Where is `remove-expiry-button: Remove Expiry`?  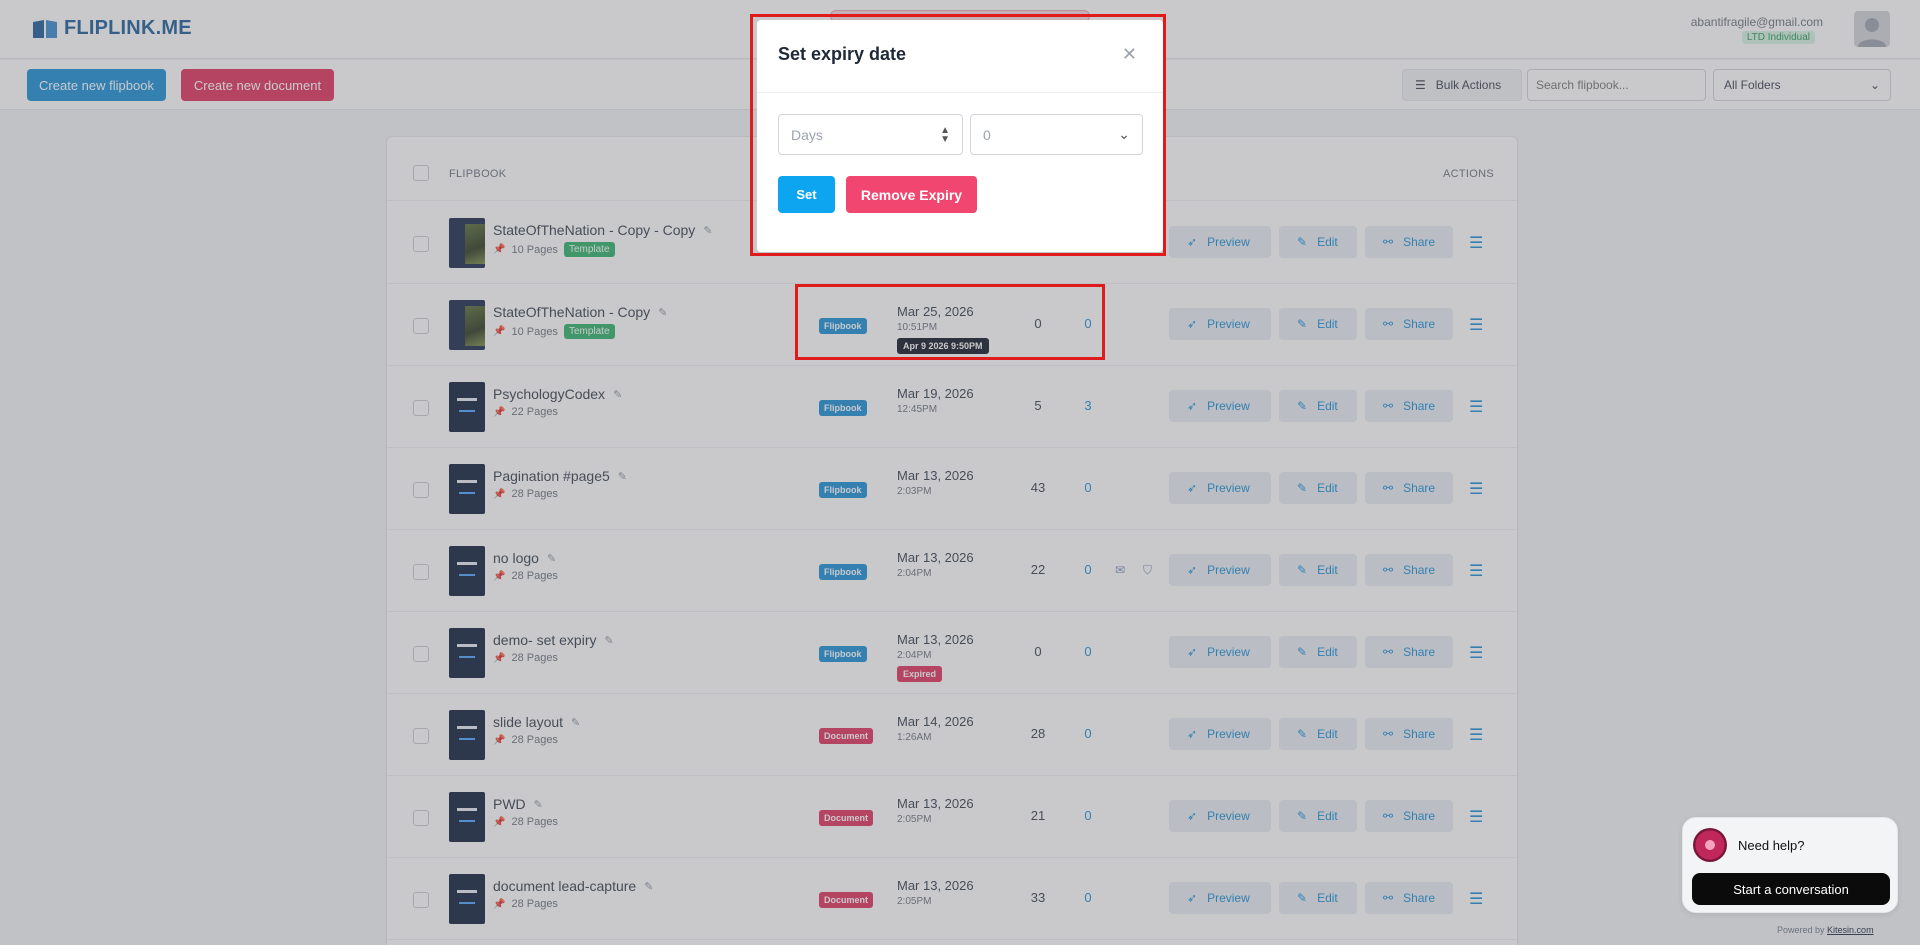
remove-expiry-button: Remove Expiry is located at coordinates (911, 194).